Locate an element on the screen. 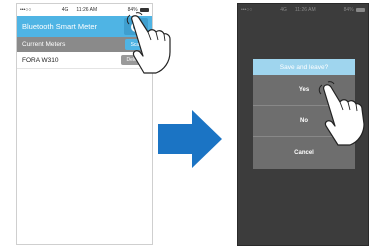  status-bar: •••○○ 4G 11:26 AM 84% is located at coordinates (303, 10).